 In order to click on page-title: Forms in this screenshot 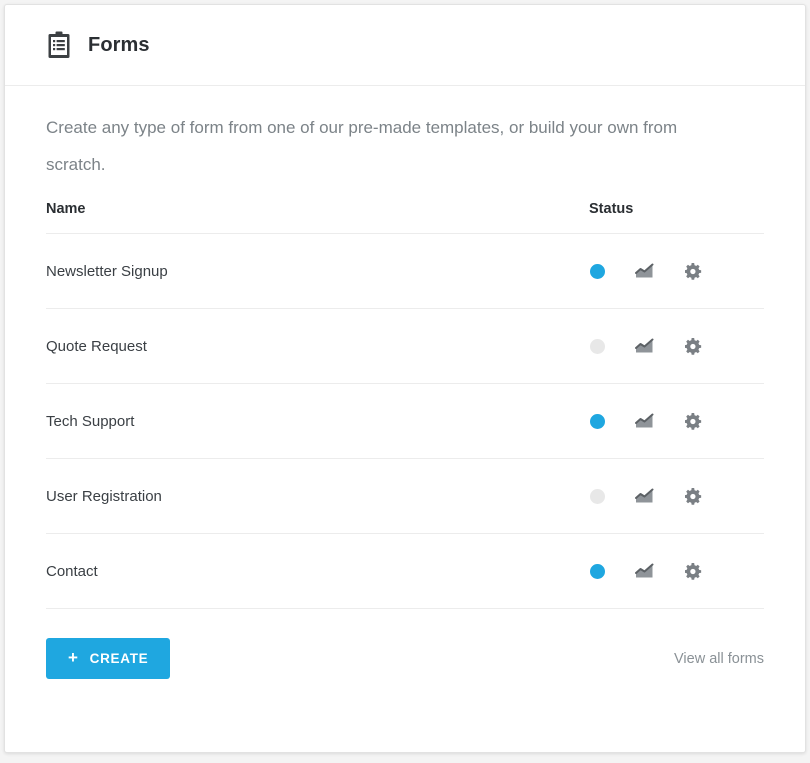, I will do `click(119, 44)`.